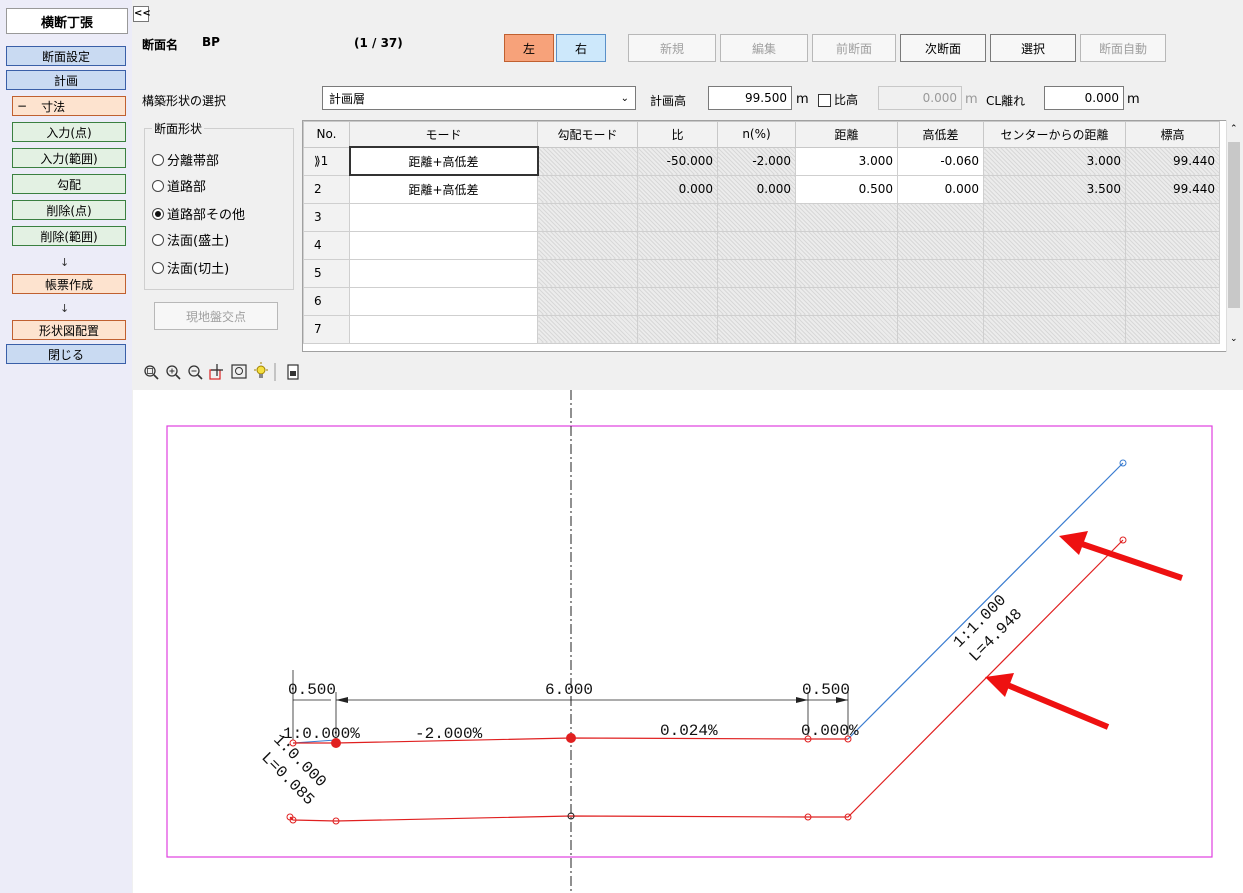  What do you see at coordinates (940, 189) in the screenshot?
I see `height-cell: 0.000` at bounding box center [940, 189].